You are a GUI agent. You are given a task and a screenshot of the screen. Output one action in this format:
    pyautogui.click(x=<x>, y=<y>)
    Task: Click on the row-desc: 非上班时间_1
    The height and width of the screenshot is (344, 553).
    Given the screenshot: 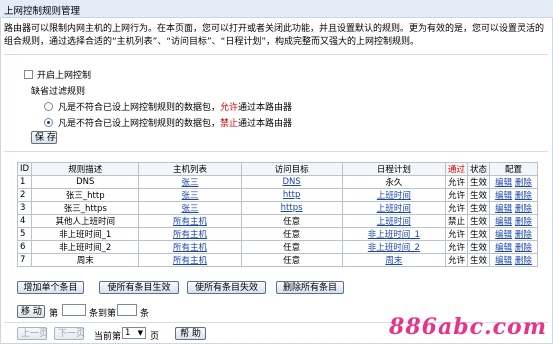 What is the action you would take?
    pyautogui.click(x=85, y=234)
    